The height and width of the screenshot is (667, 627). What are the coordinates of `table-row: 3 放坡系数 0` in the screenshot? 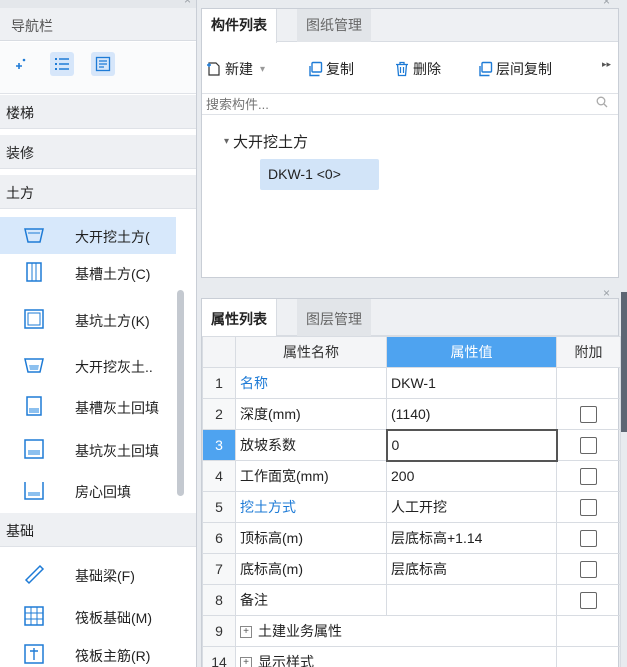 It's located at (411, 445).